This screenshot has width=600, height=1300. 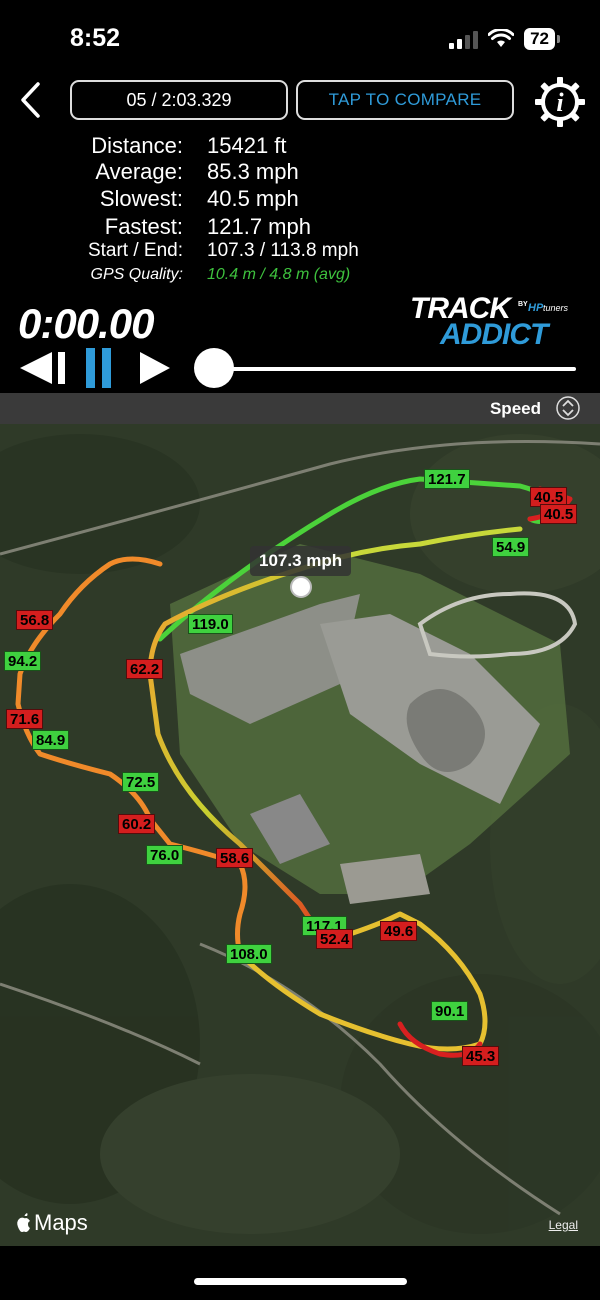 I want to click on speed-tag: 60.2, so click(x=137, y=824).